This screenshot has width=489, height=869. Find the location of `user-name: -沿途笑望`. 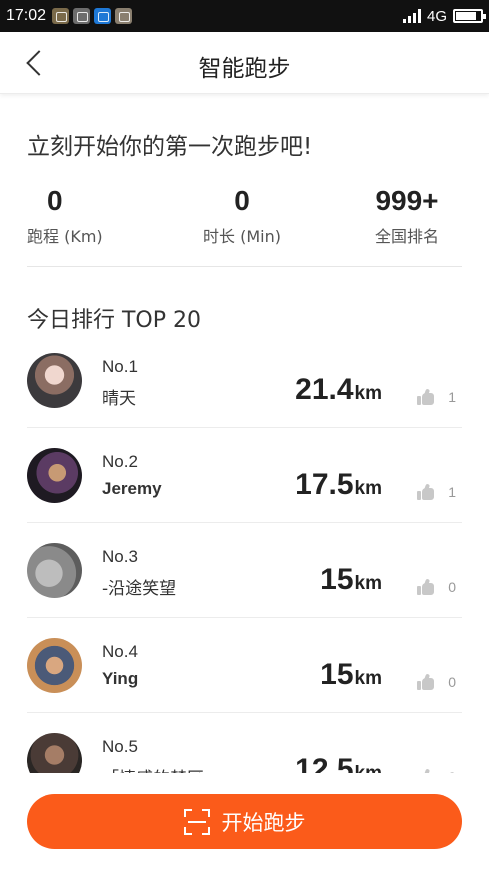

user-name: -沿途笑望 is located at coordinates (139, 589).